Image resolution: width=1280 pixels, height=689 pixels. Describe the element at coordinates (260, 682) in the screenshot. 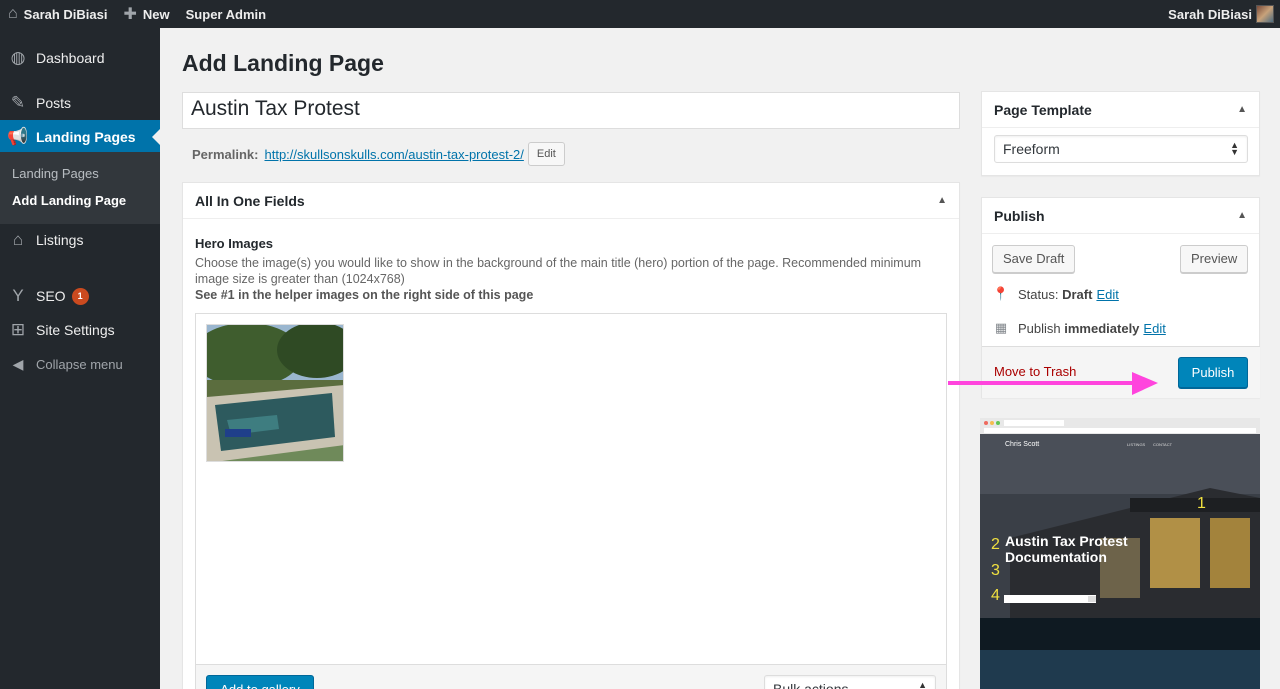

I see `add-to-gallery-button: Add to gallery` at that location.